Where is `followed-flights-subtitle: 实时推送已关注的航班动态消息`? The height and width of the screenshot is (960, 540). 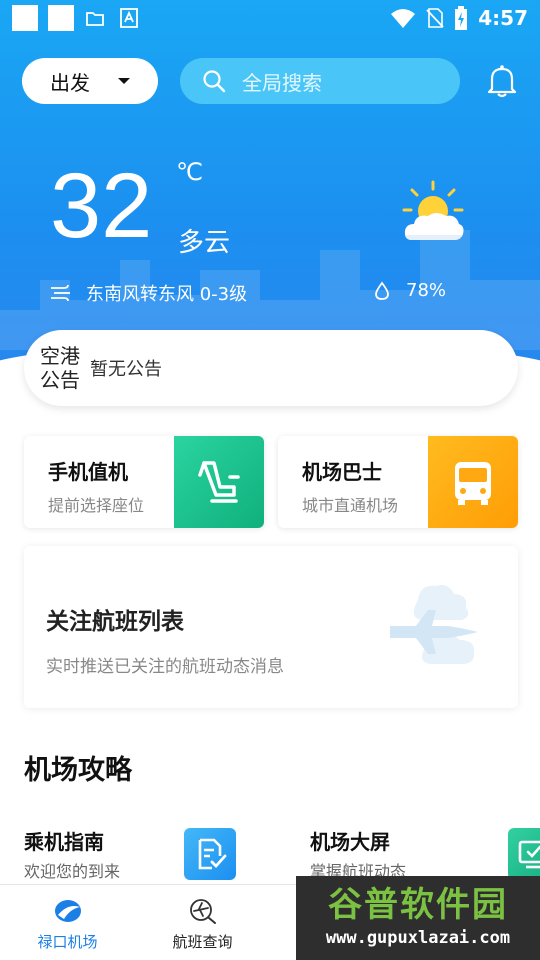
followed-flights-subtitle: 实时推送已关注的航班动态消息 is located at coordinates (165, 667).